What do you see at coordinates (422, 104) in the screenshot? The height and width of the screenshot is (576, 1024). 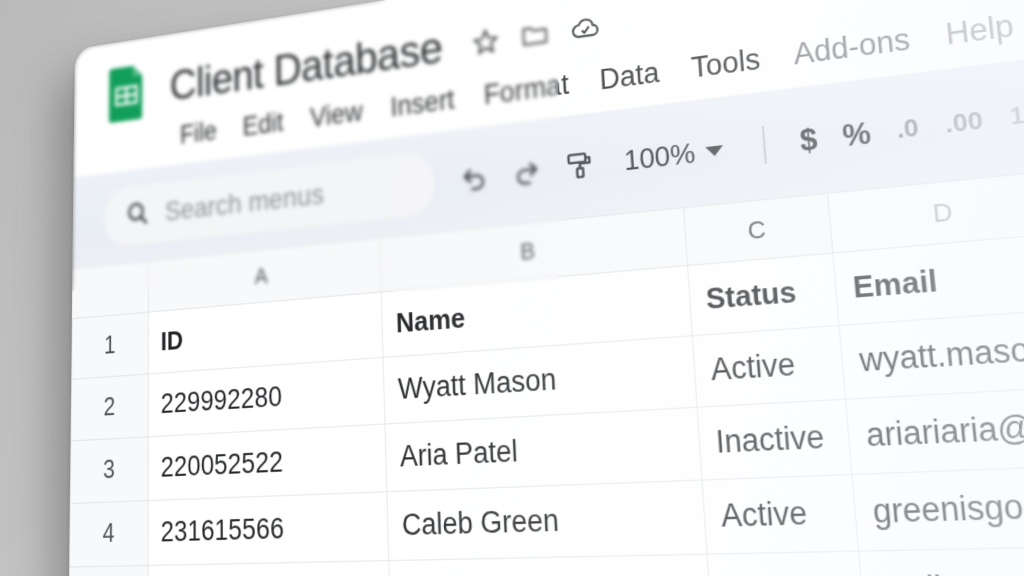 I see `menu-item-insert: Insert` at bounding box center [422, 104].